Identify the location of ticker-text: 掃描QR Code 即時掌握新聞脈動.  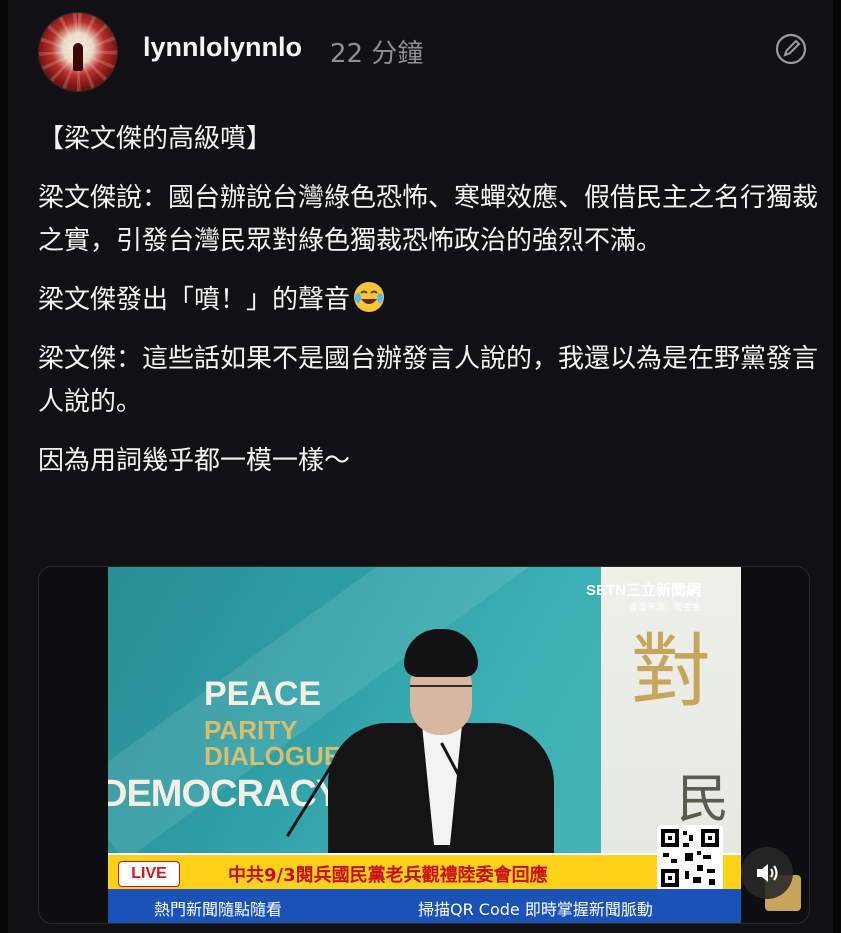
(535, 909).